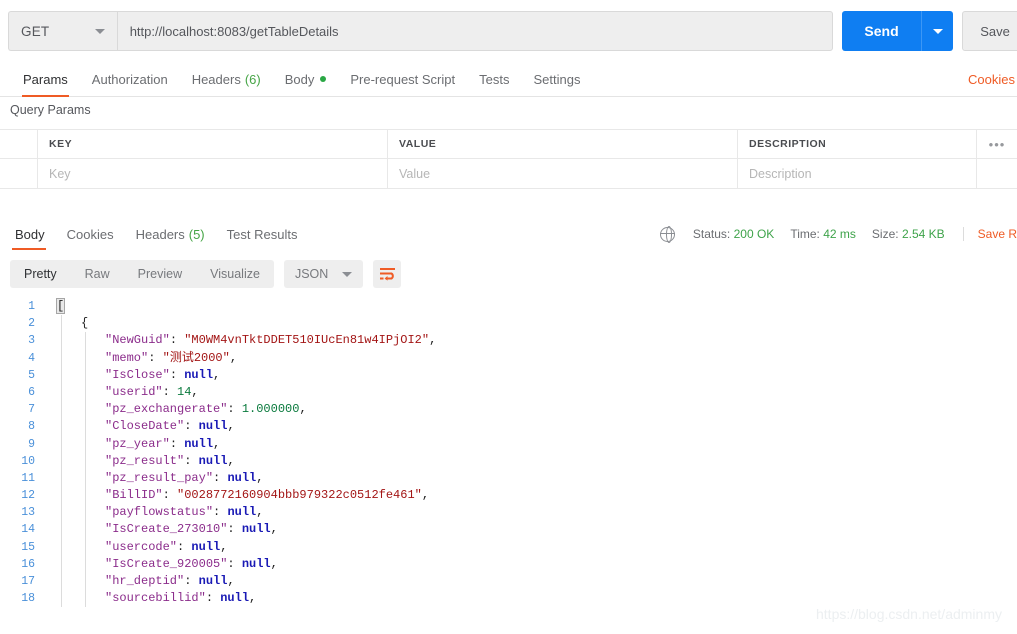 Image resolution: width=1017 pixels, height=634 pixels. Describe the element at coordinates (989, 31) in the screenshot. I see `save-request-button: Save` at that location.